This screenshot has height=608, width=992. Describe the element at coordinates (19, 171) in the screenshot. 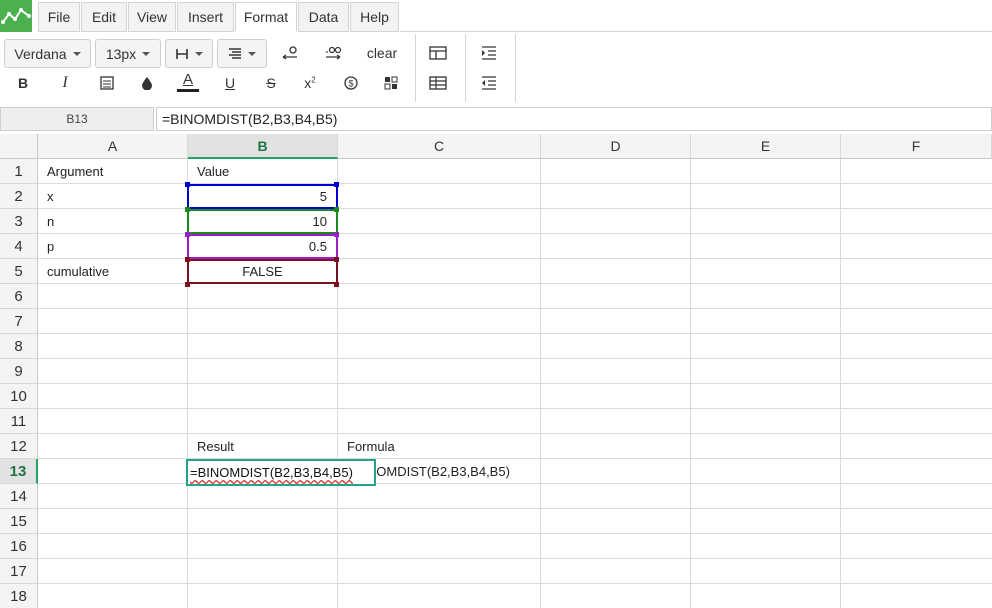

I see `row-header-1: 1` at that location.